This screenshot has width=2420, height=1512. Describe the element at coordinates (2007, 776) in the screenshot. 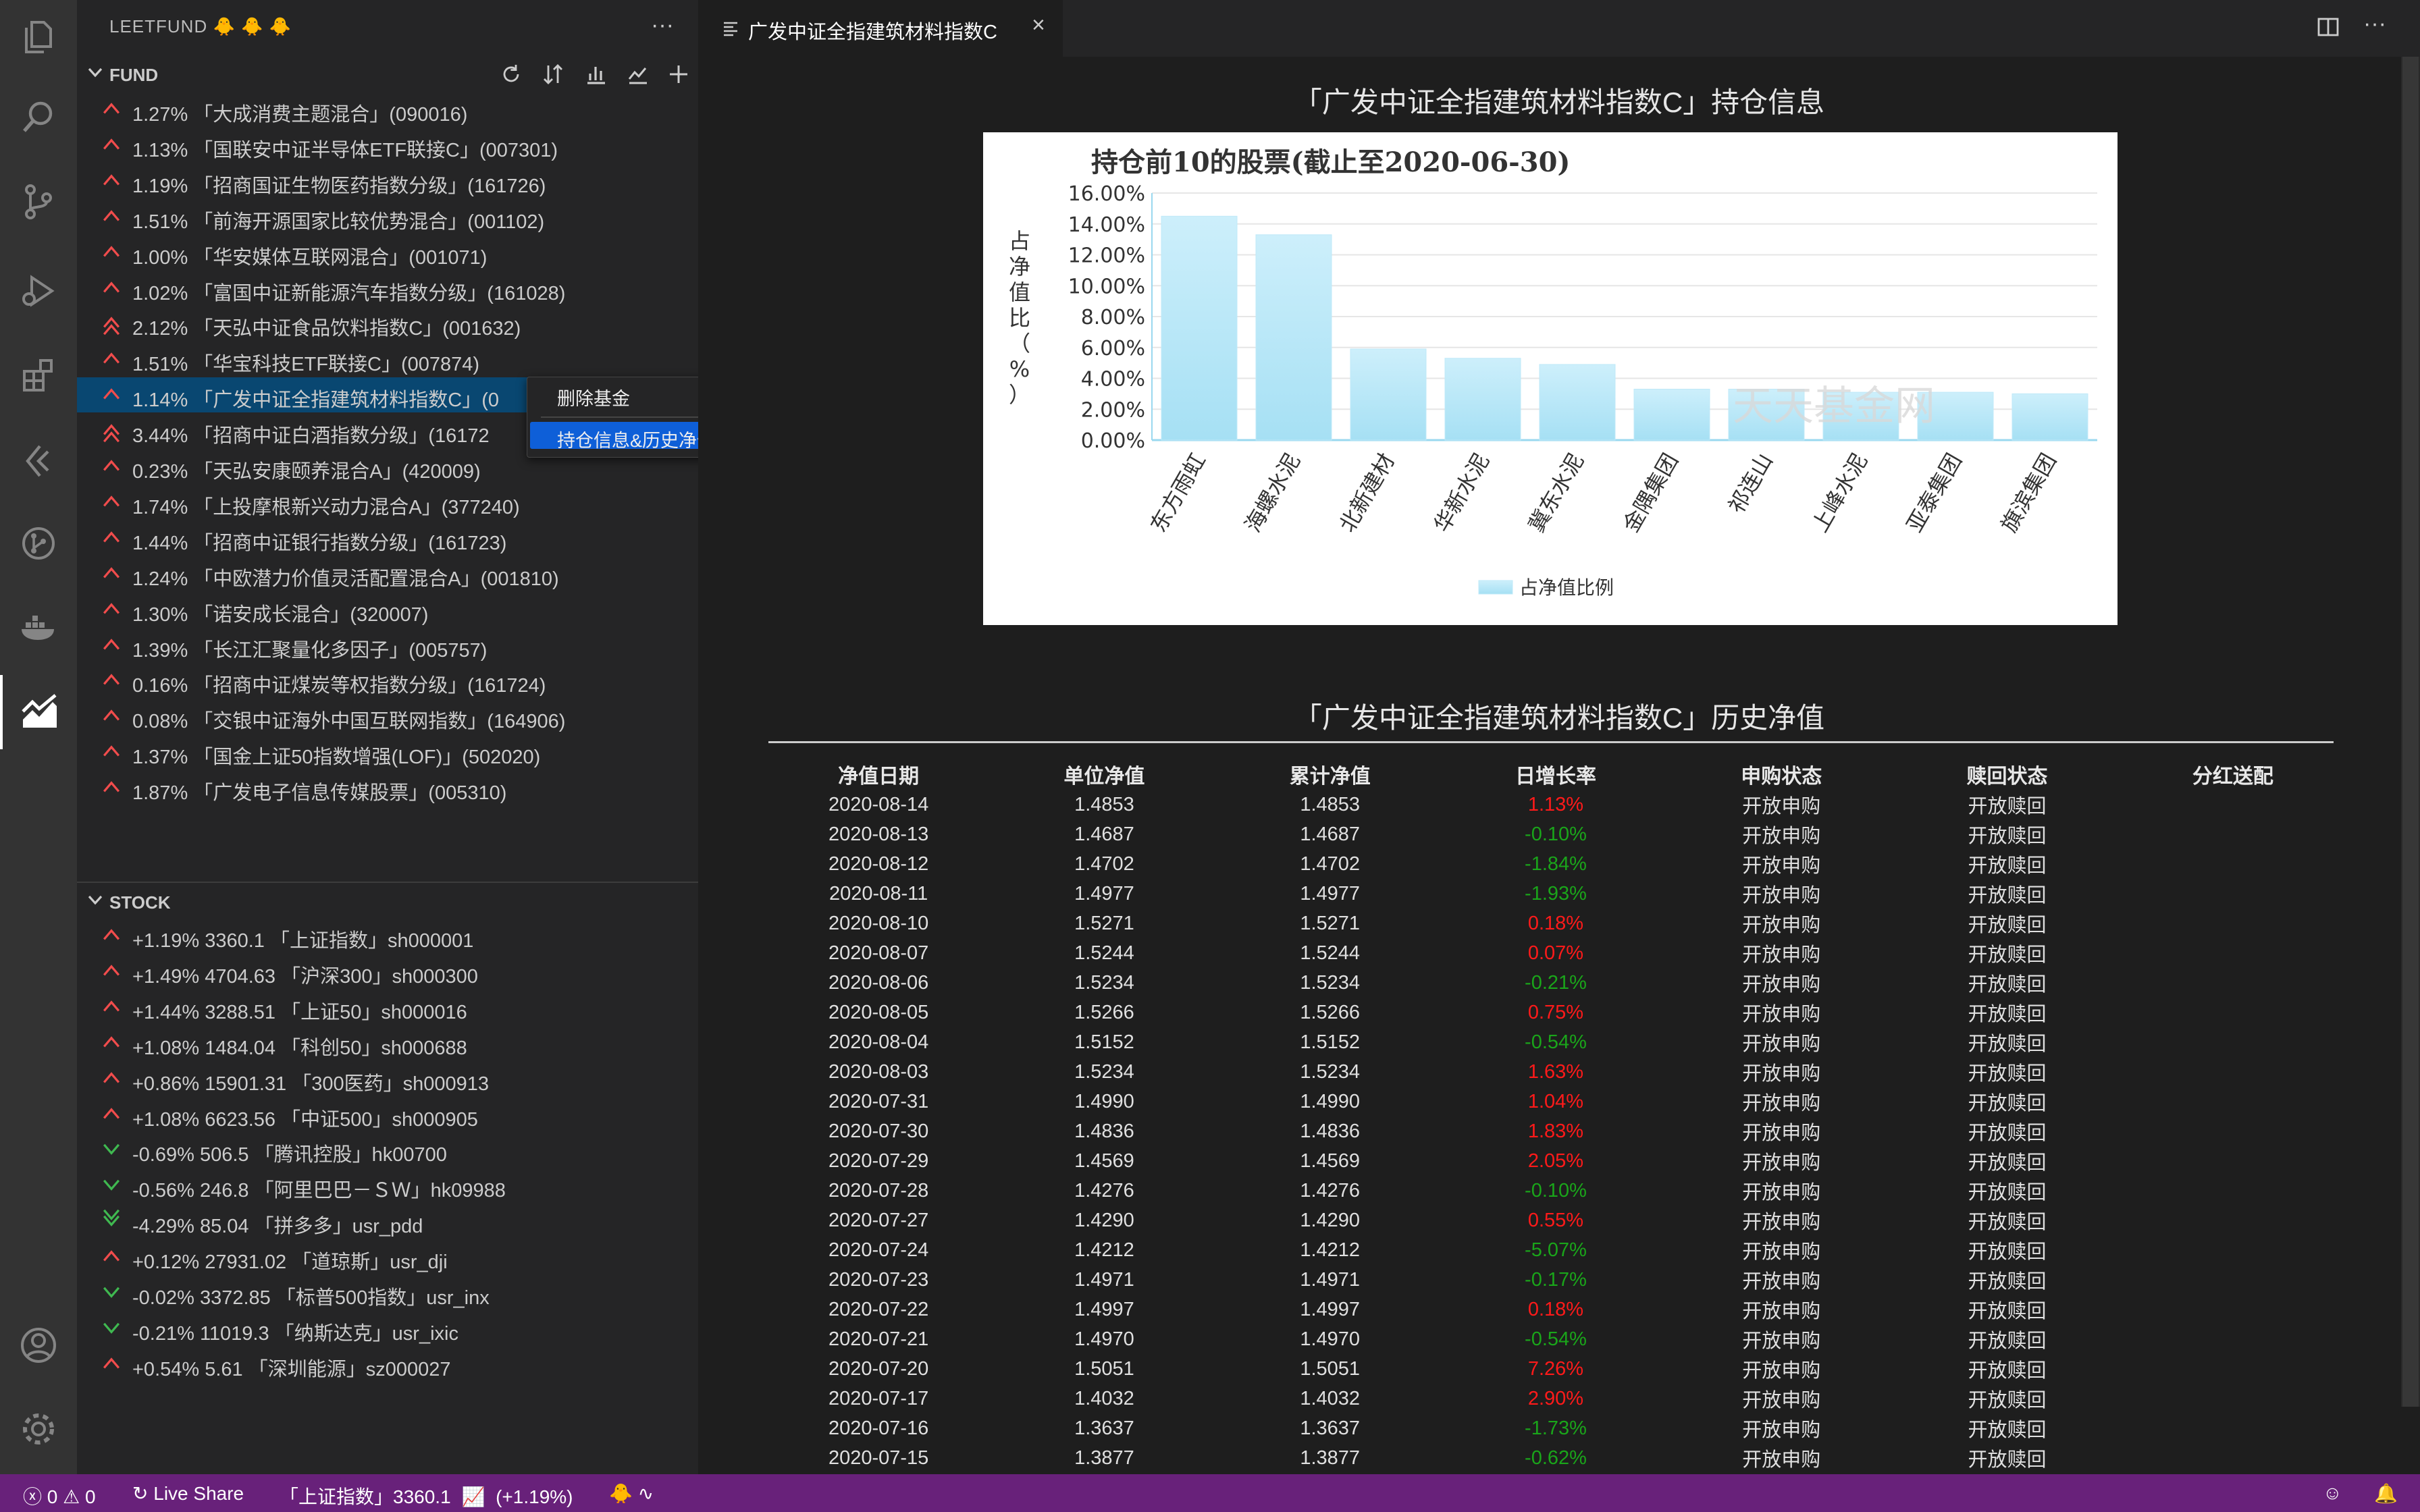

I see `column-header: 赎回状态` at that location.